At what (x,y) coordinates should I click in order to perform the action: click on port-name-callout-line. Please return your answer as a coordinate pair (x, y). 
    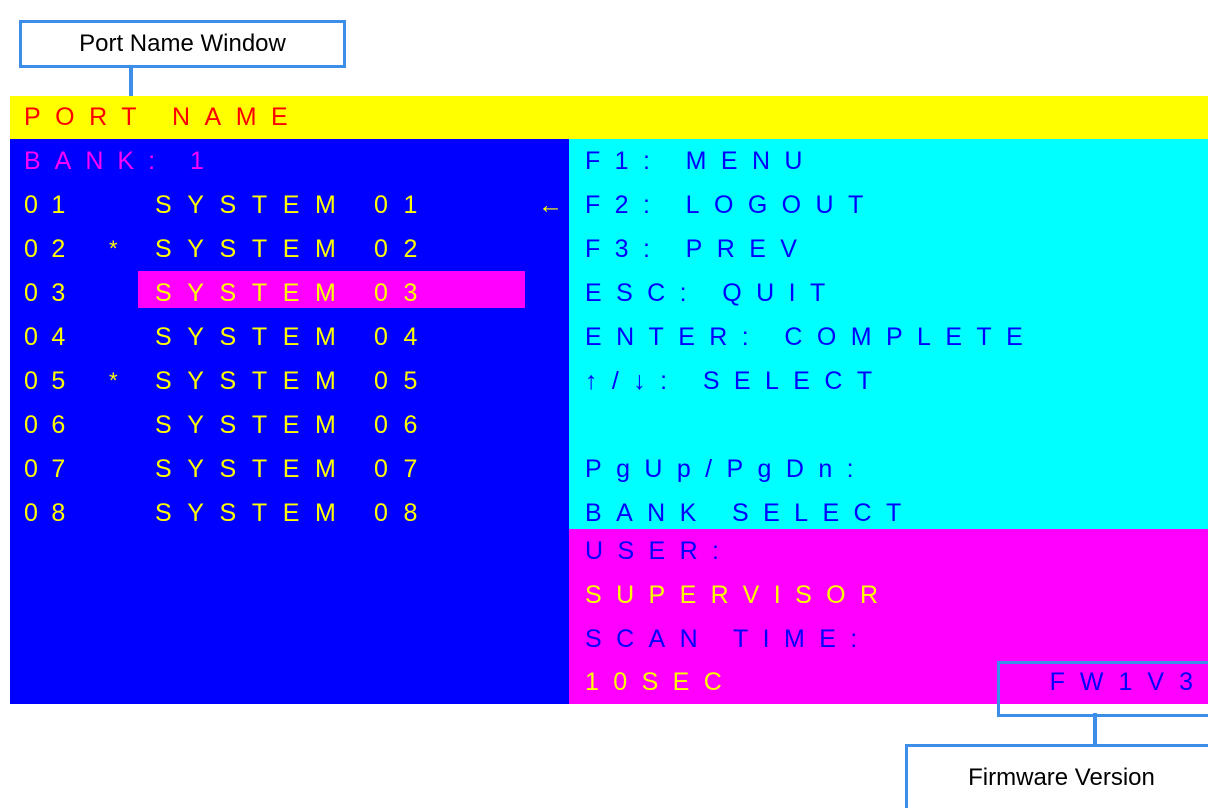
    Looking at the image, I should click on (131, 81).